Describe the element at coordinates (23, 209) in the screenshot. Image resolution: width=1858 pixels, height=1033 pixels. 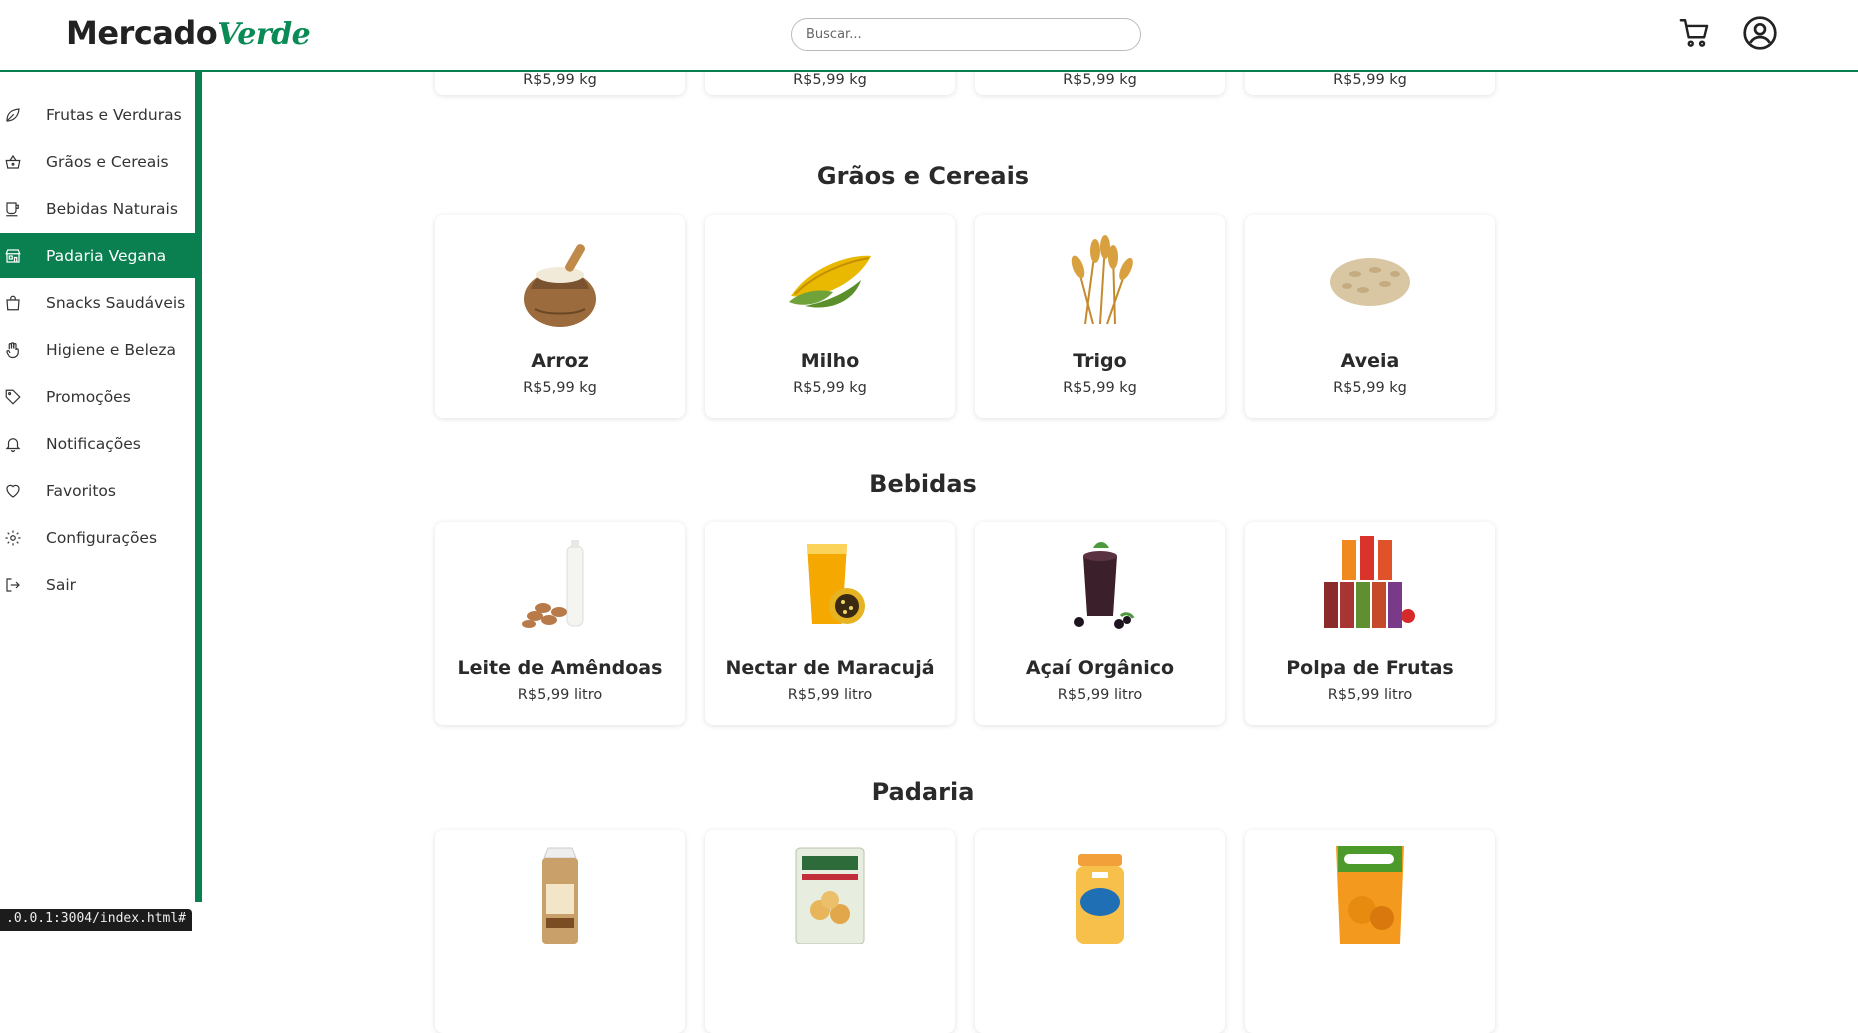
I see `cup-icon` at that location.